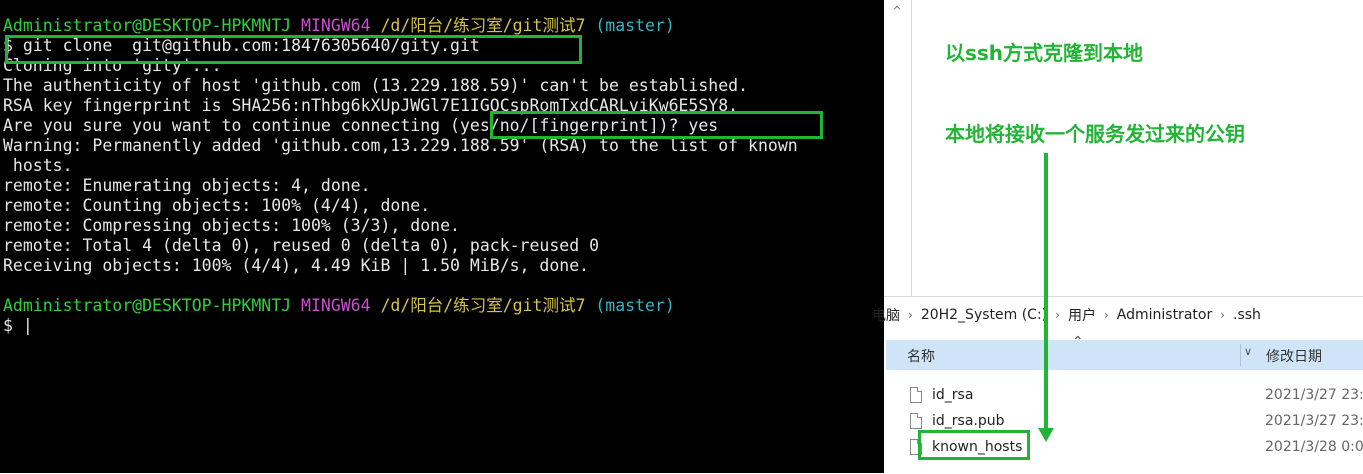 This screenshot has height=474, width=1363. I want to click on terminal-line: remote: Enumerating objects: 4, done., so click(400, 186).